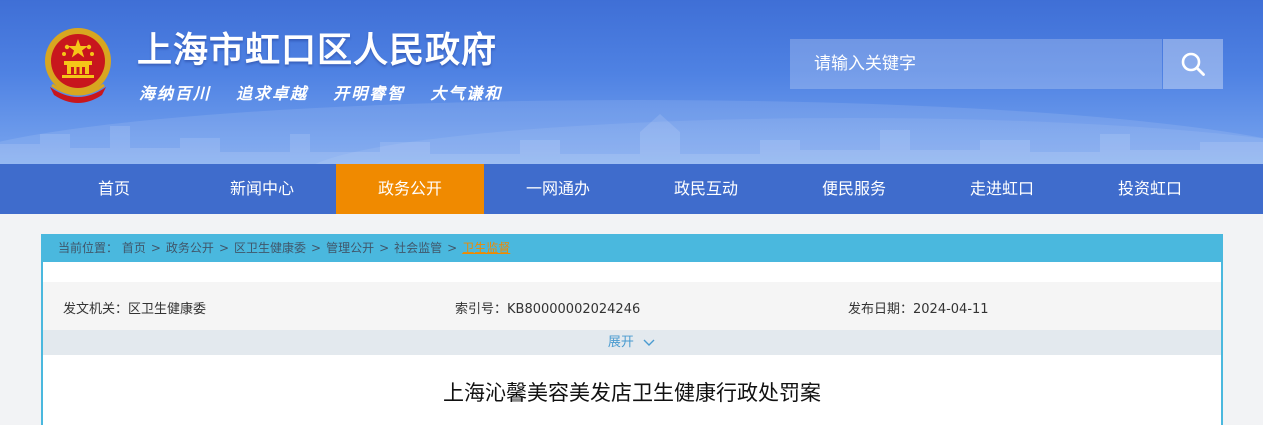  What do you see at coordinates (135, 309) in the screenshot?
I see `issuer-field: 发文机关：区卫生健康委` at bounding box center [135, 309].